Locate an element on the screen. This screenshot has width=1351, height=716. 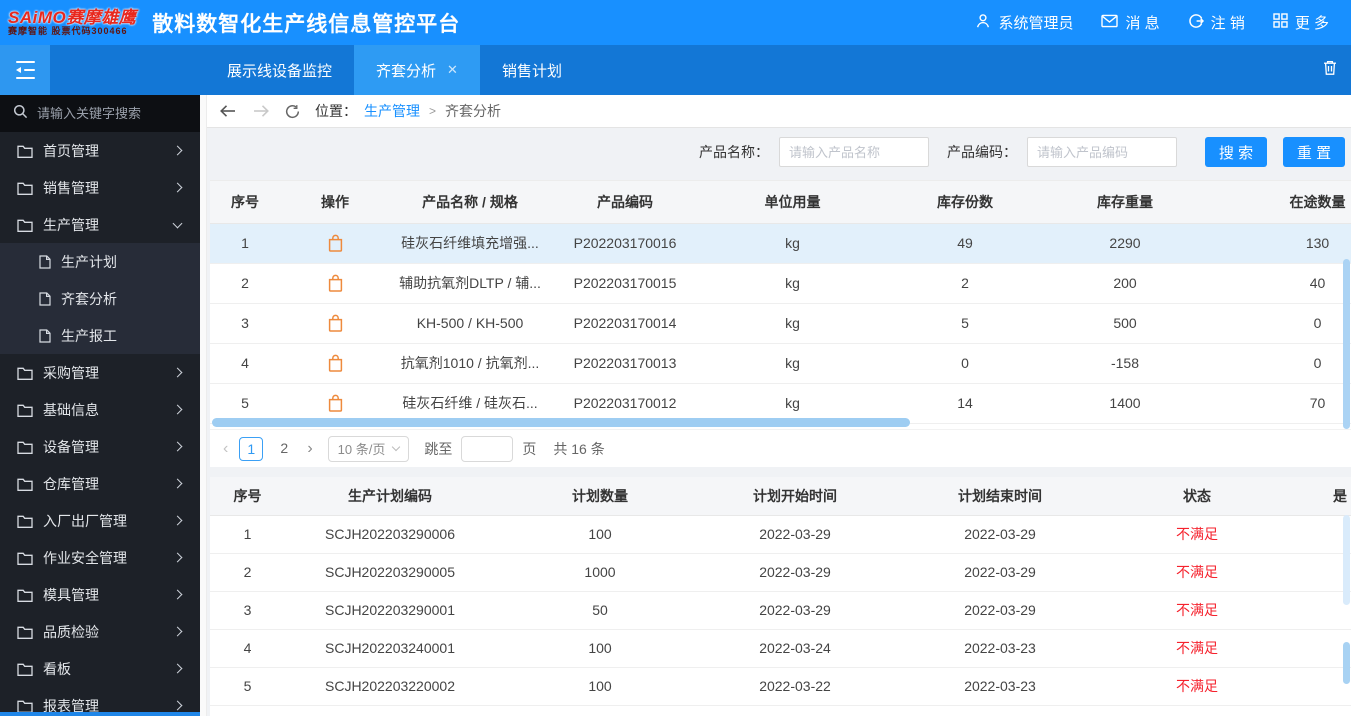
sidebar-subitem-2: 生产报工 is located at coordinates (100, 335).